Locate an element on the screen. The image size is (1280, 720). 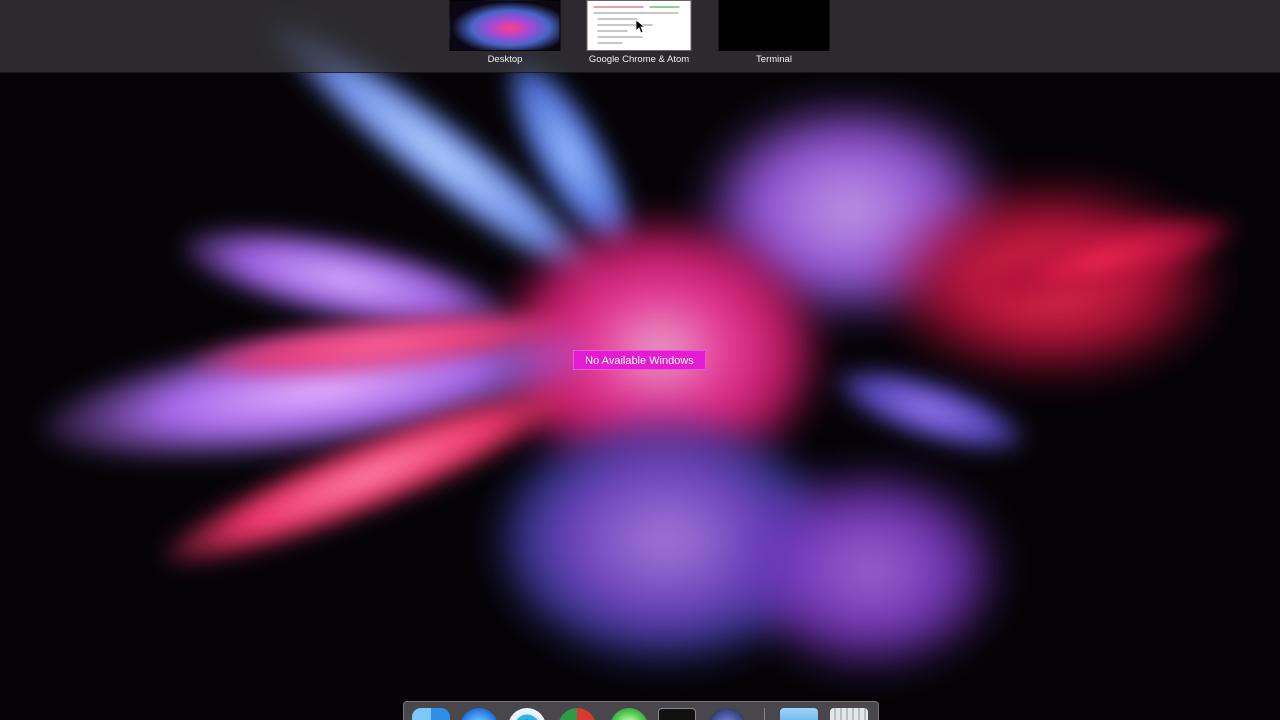
space-desktop: Desktop is located at coordinates (505, 36).